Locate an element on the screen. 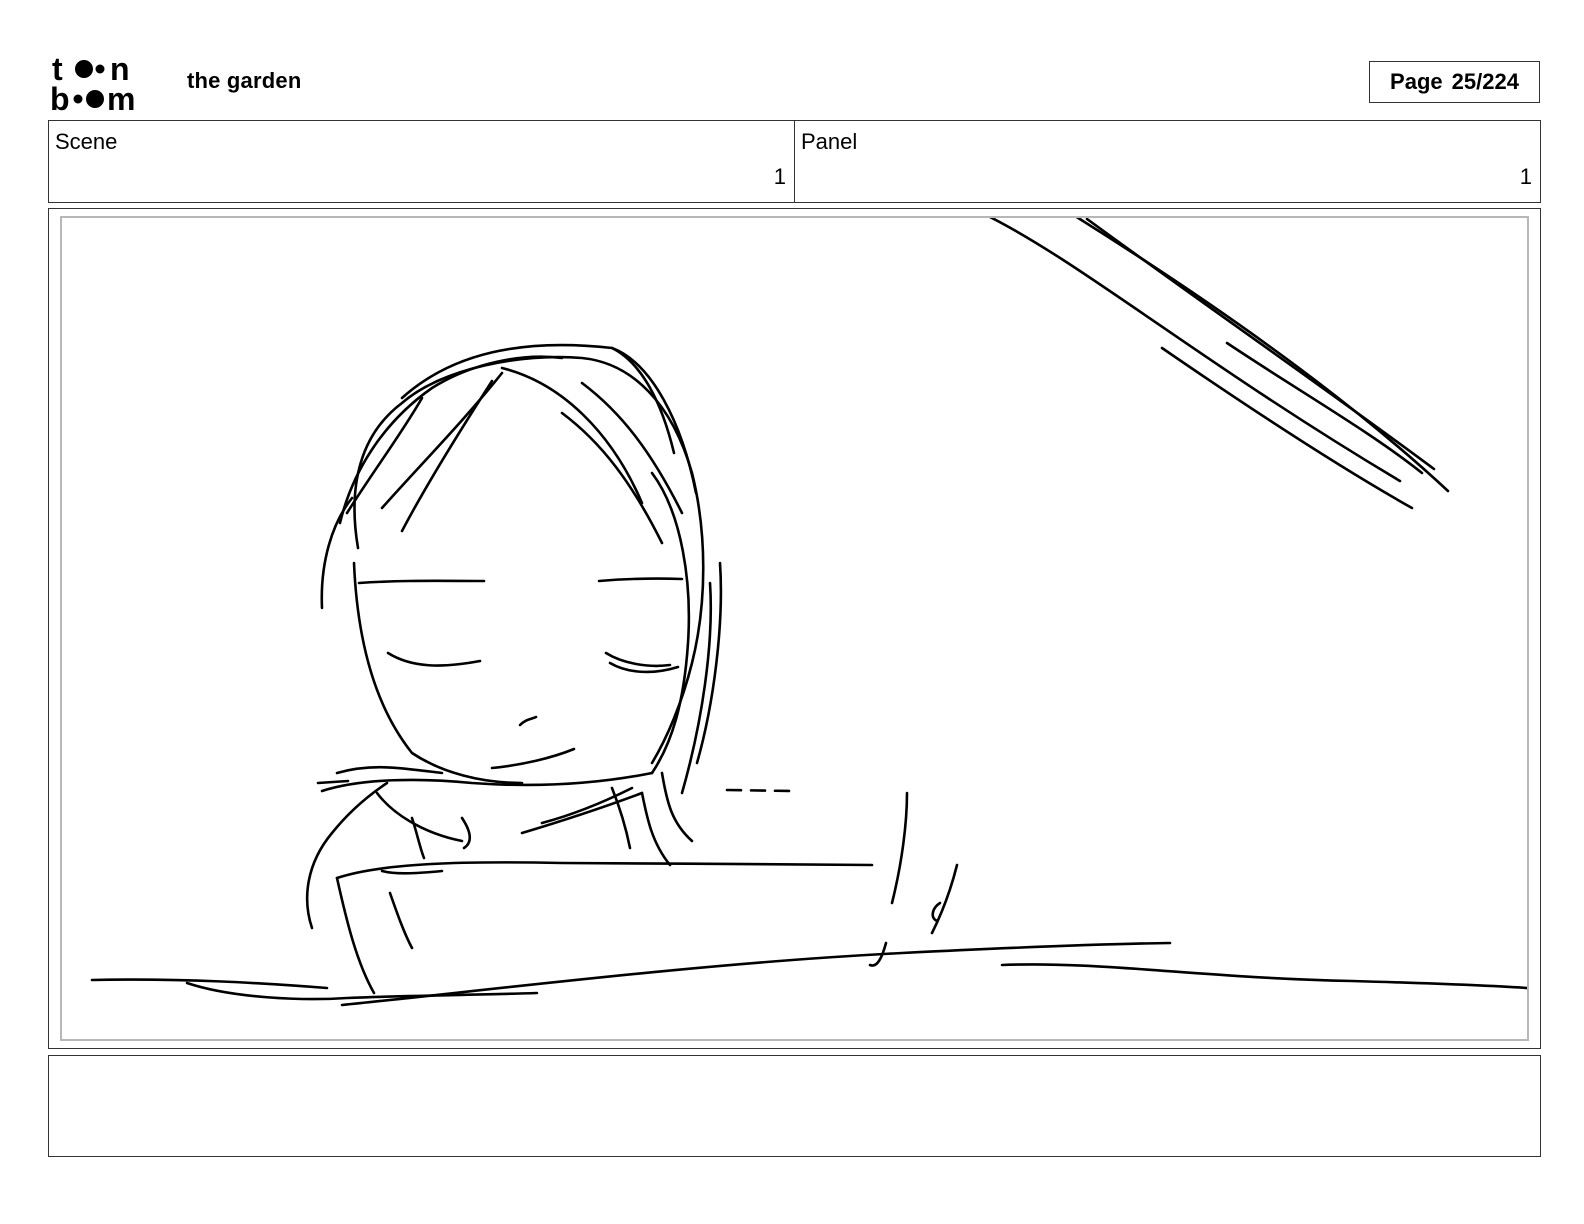 This screenshot has height=1224, width=1584. panel-cell: Panel 1 is located at coordinates (1167, 161).